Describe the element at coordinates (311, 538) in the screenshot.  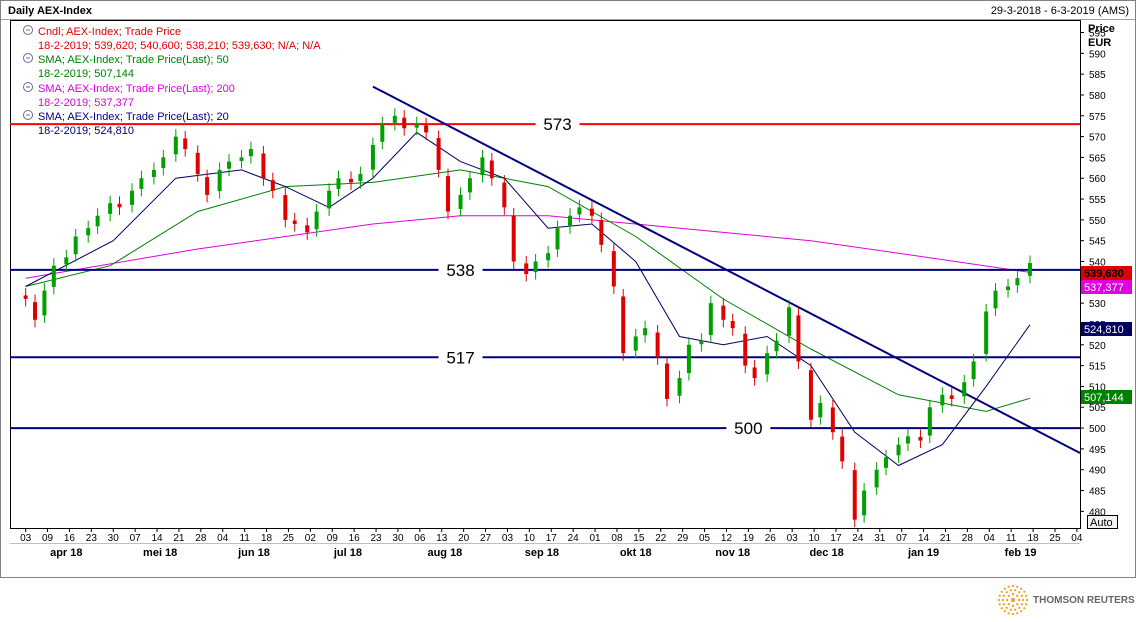
I see `x-tick-label: 02` at that location.